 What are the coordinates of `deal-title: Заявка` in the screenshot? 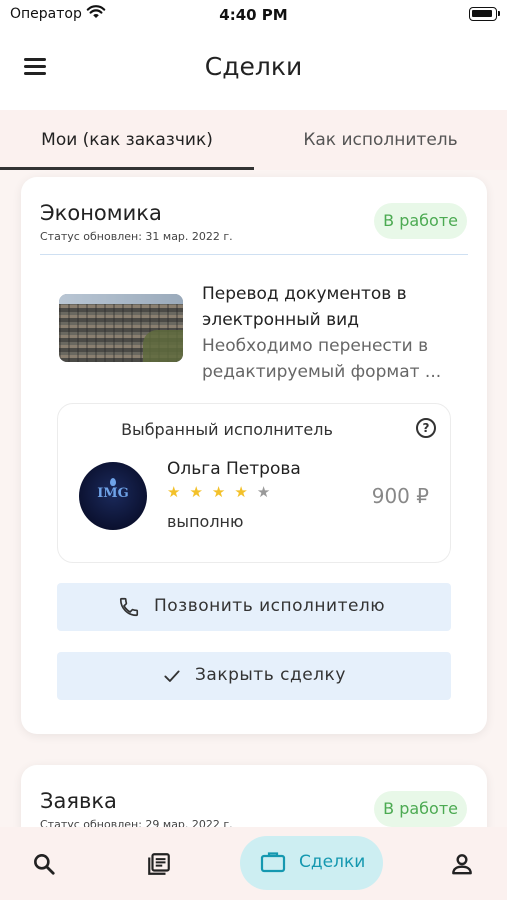 It's located at (78, 801).